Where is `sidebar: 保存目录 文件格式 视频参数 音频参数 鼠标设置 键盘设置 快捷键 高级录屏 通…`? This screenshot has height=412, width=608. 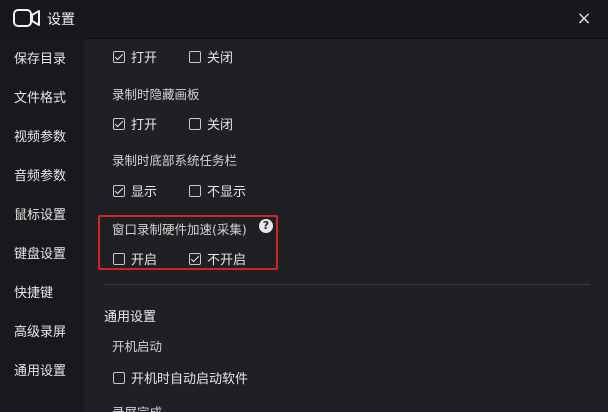 sidebar: 保存目录 文件格式 视频参数 音频参数 鼠标设置 键盘设置 快捷键 高级录屏 通… is located at coordinates (42, 225).